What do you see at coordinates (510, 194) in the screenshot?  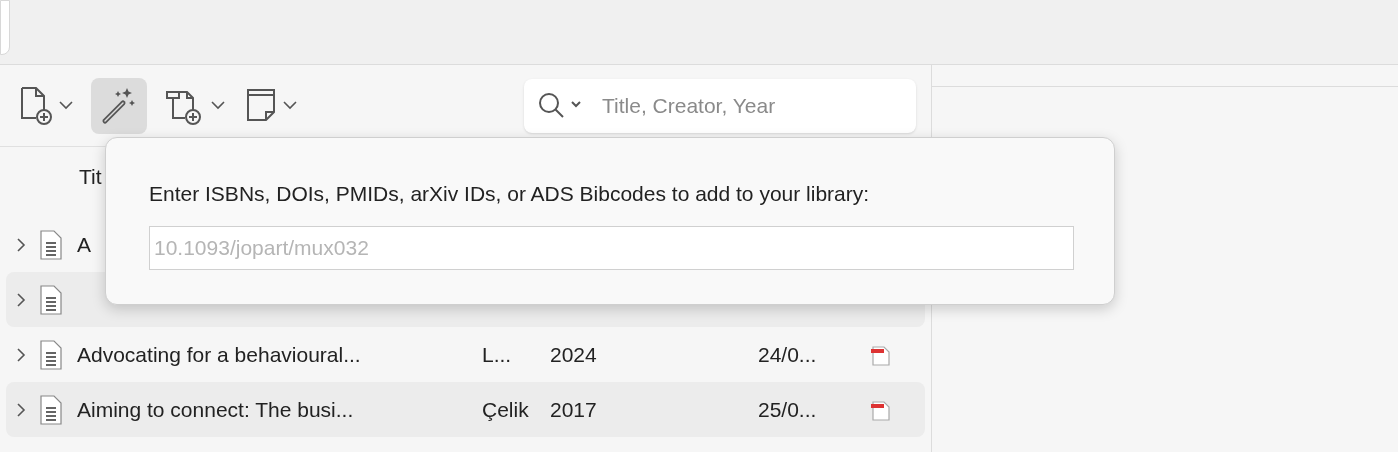 I see `popup-label: Enter ISBNs, DOIs, PMIDs, arXiv IDs, or ADS Bibcodes to add to your library:` at bounding box center [510, 194].